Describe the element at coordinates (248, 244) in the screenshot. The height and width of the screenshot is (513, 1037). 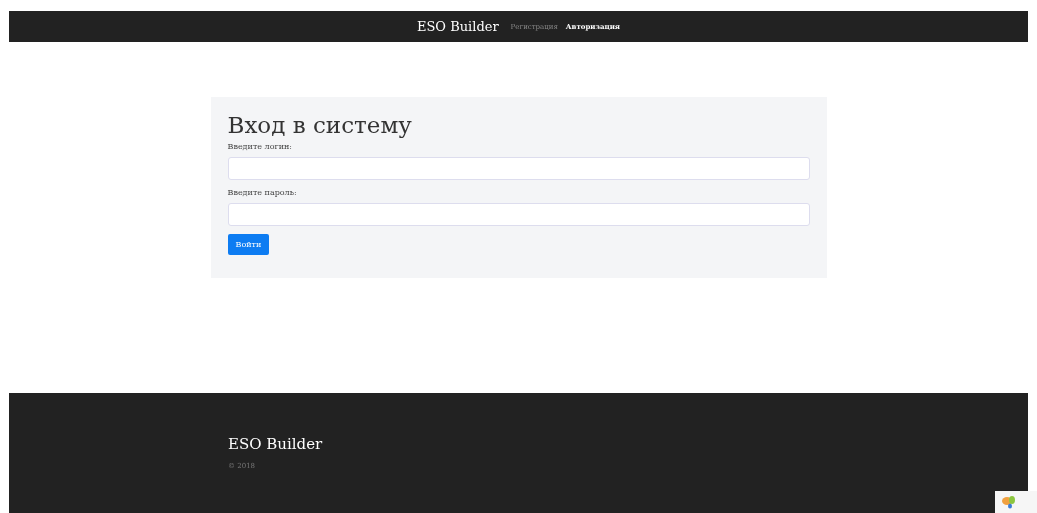
I see `login-button: Войти` at that location.